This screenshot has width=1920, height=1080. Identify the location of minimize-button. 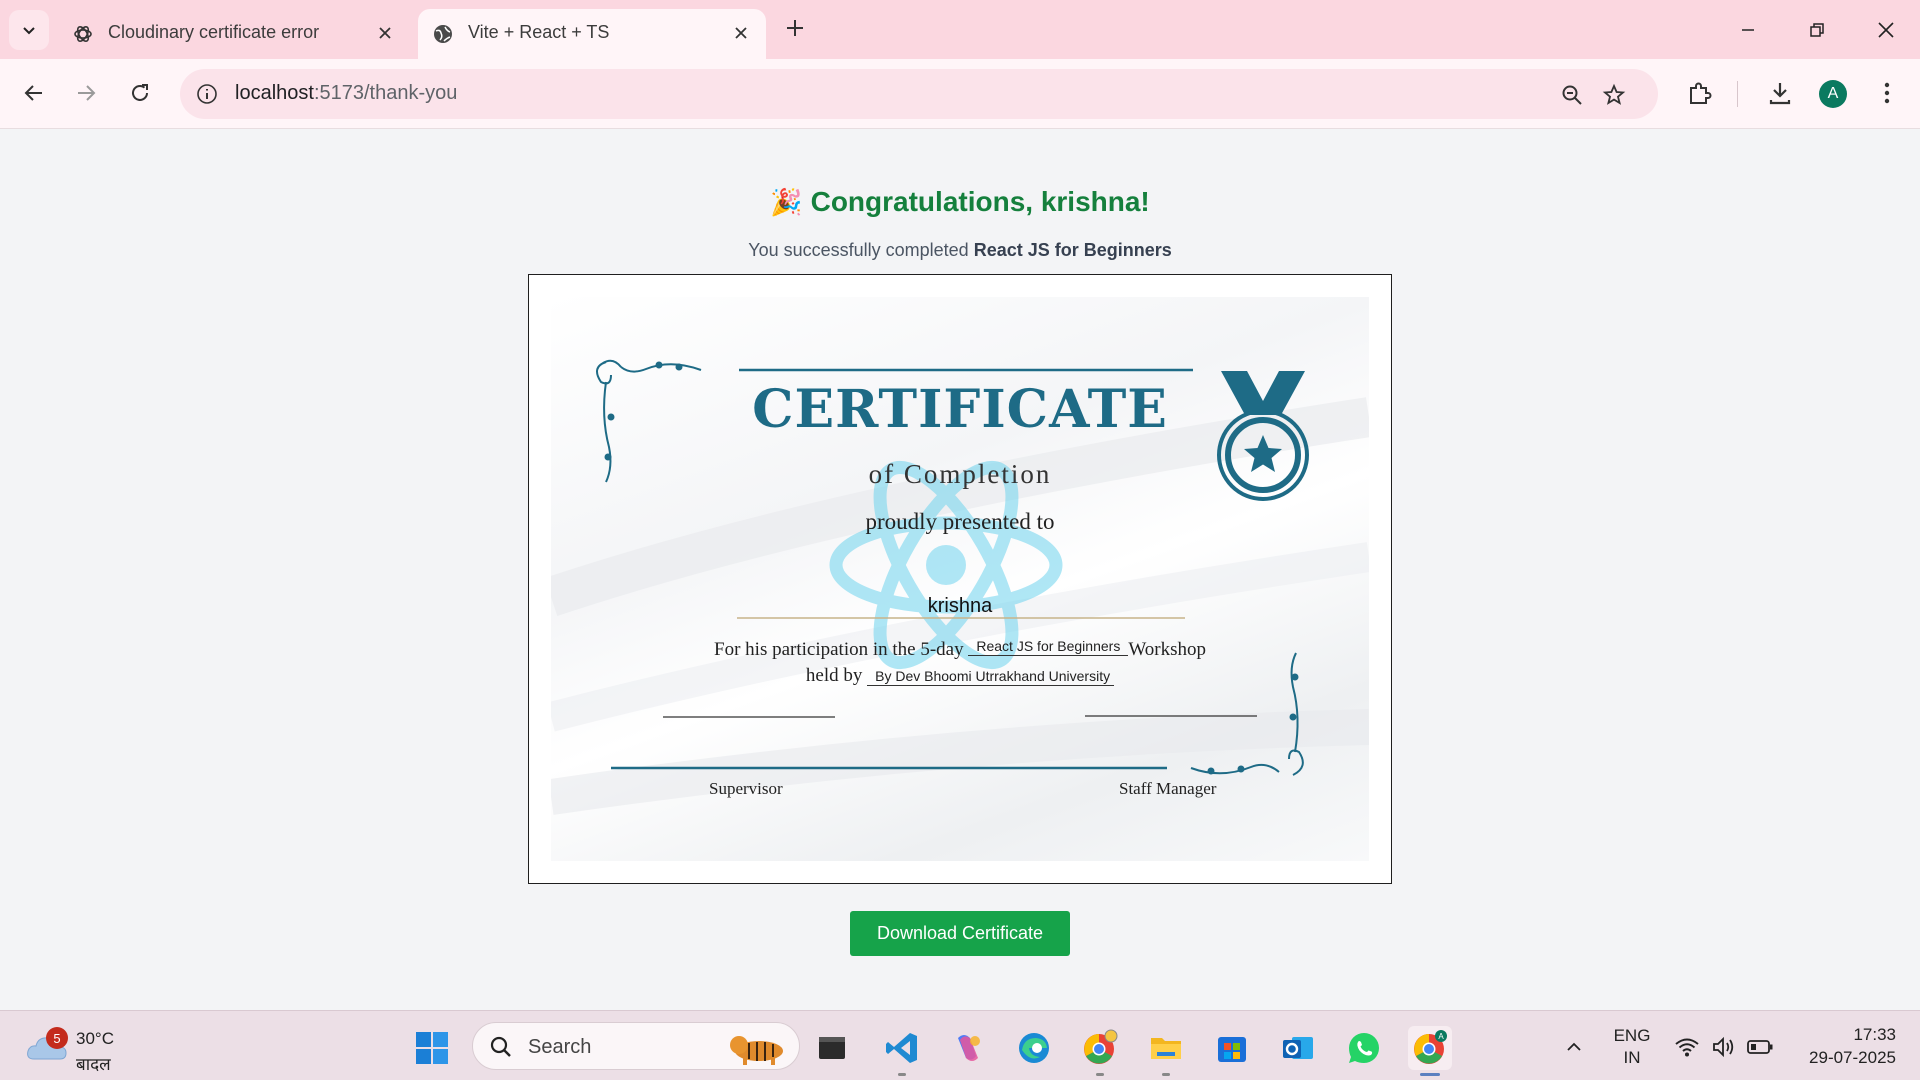
(1748, 30).